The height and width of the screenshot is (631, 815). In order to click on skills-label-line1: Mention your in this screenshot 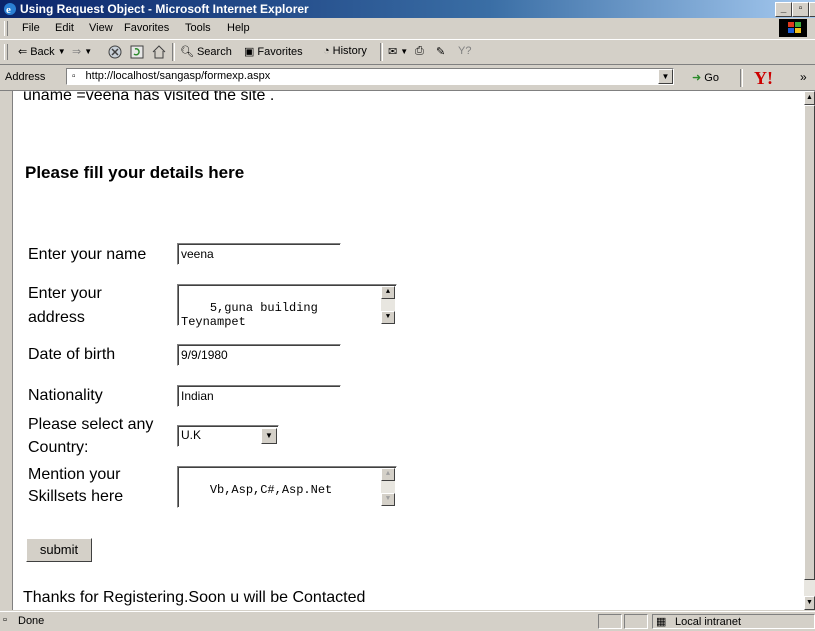, I will do `click(74, 474)`.